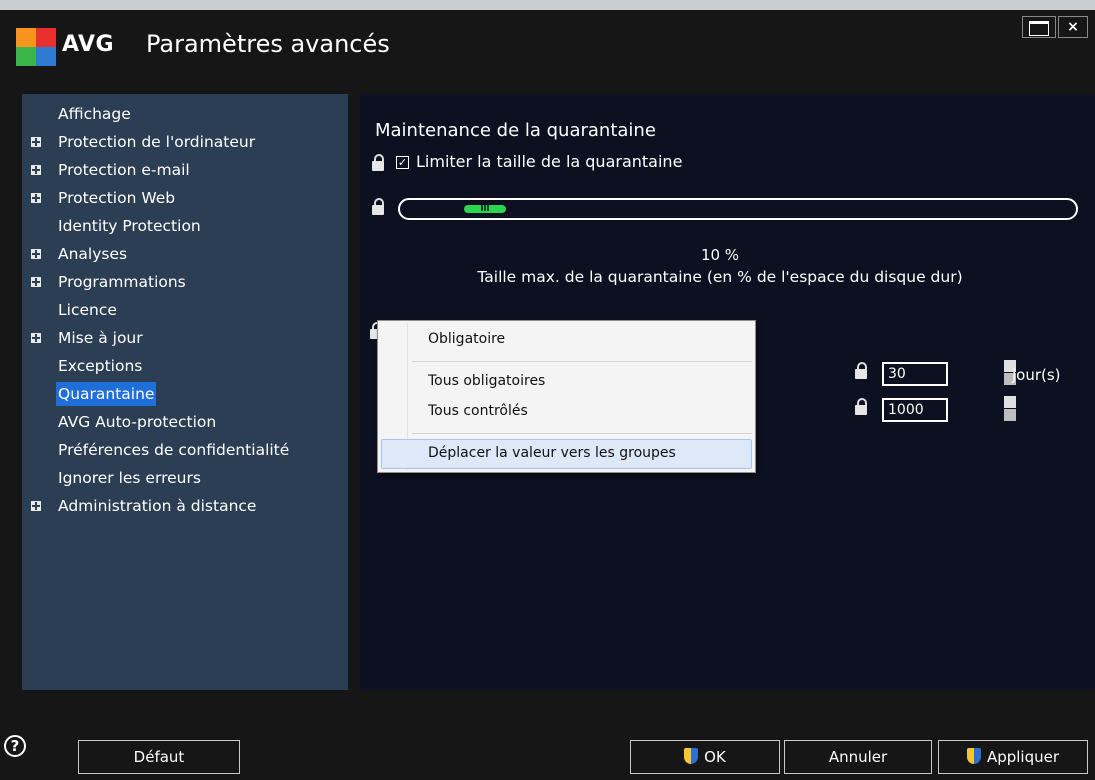 The image size is (1095, 780). I want to click on sidebar-item-ignorer-erreurs: Ignorer les erreurs, so click(185, 478).